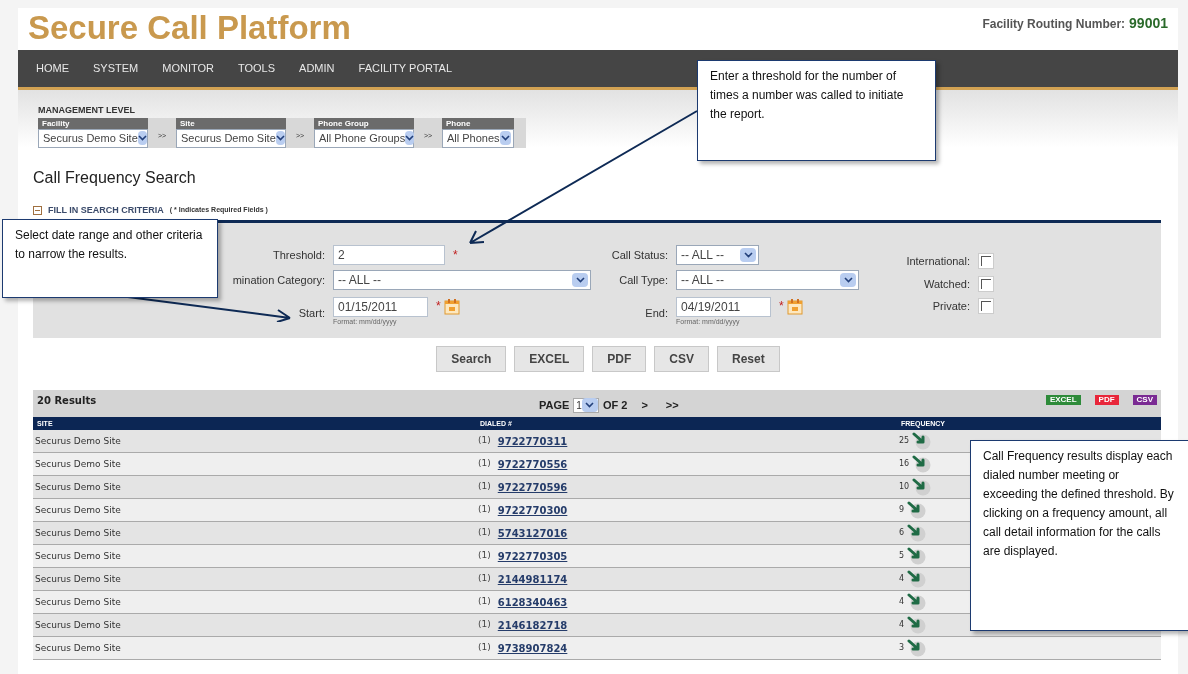 This screenshot has width=1188, height=674. What do you see at coordinates (1144, 400) in the screenshot?
I see `export-link: CSV` at bounding box center [1144, 400].